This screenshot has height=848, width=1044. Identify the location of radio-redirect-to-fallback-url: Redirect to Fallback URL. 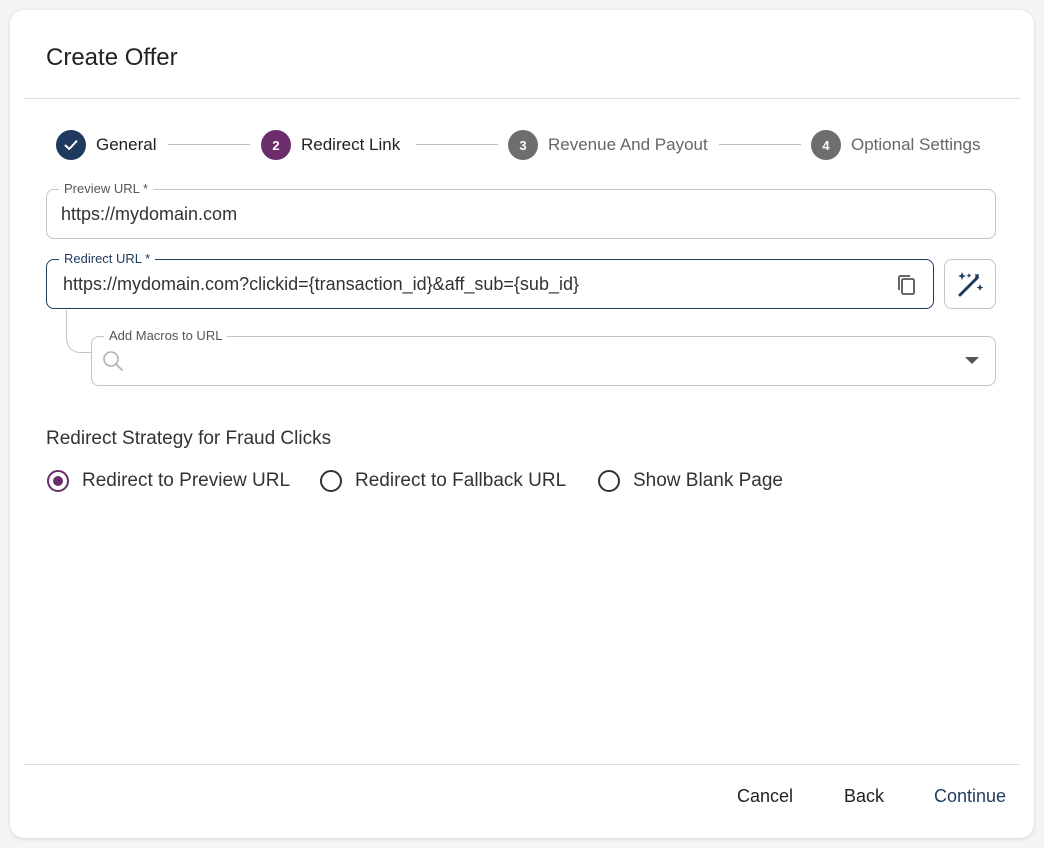
(443, 481).